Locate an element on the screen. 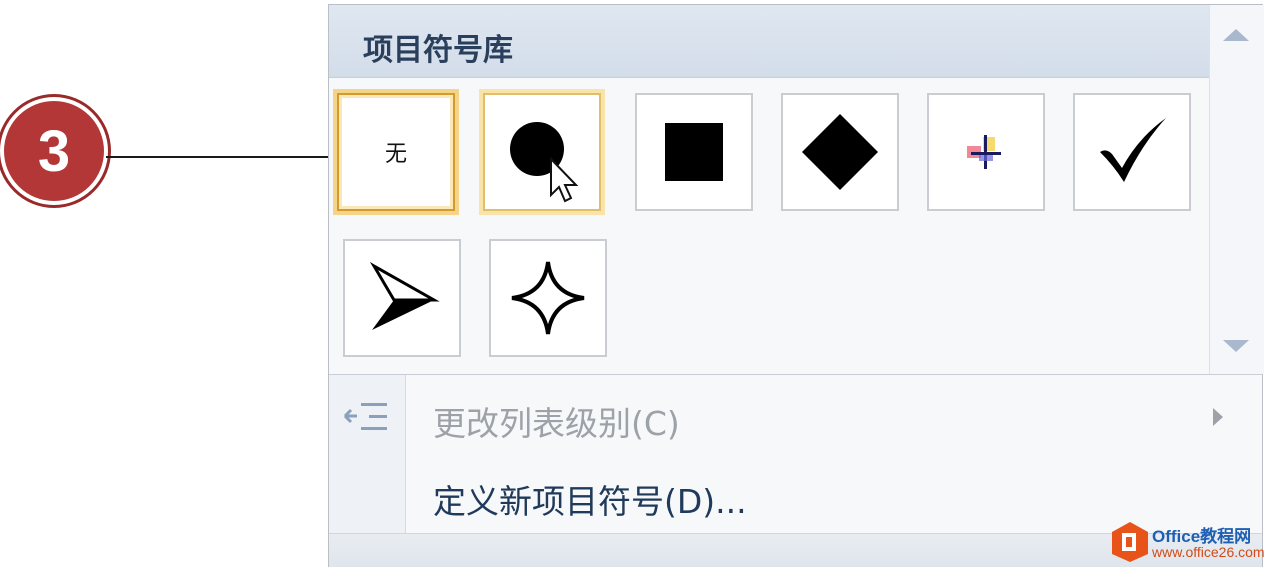  bullet-filled-square is located at coordinates (694, 152).